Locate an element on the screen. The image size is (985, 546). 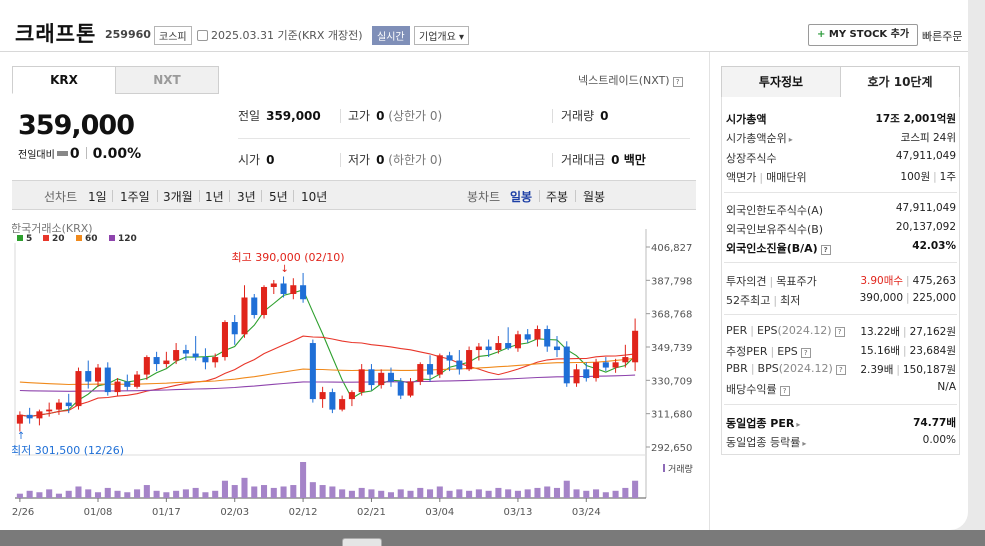
stat-volume: 거래량 0 is located at coordinates (585, 116).